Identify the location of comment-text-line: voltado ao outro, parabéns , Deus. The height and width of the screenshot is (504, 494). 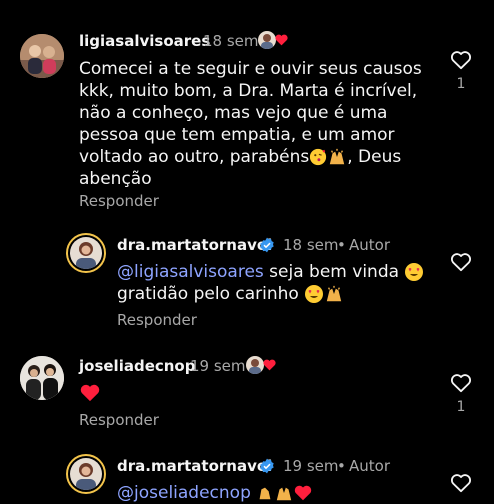
(240, 157).